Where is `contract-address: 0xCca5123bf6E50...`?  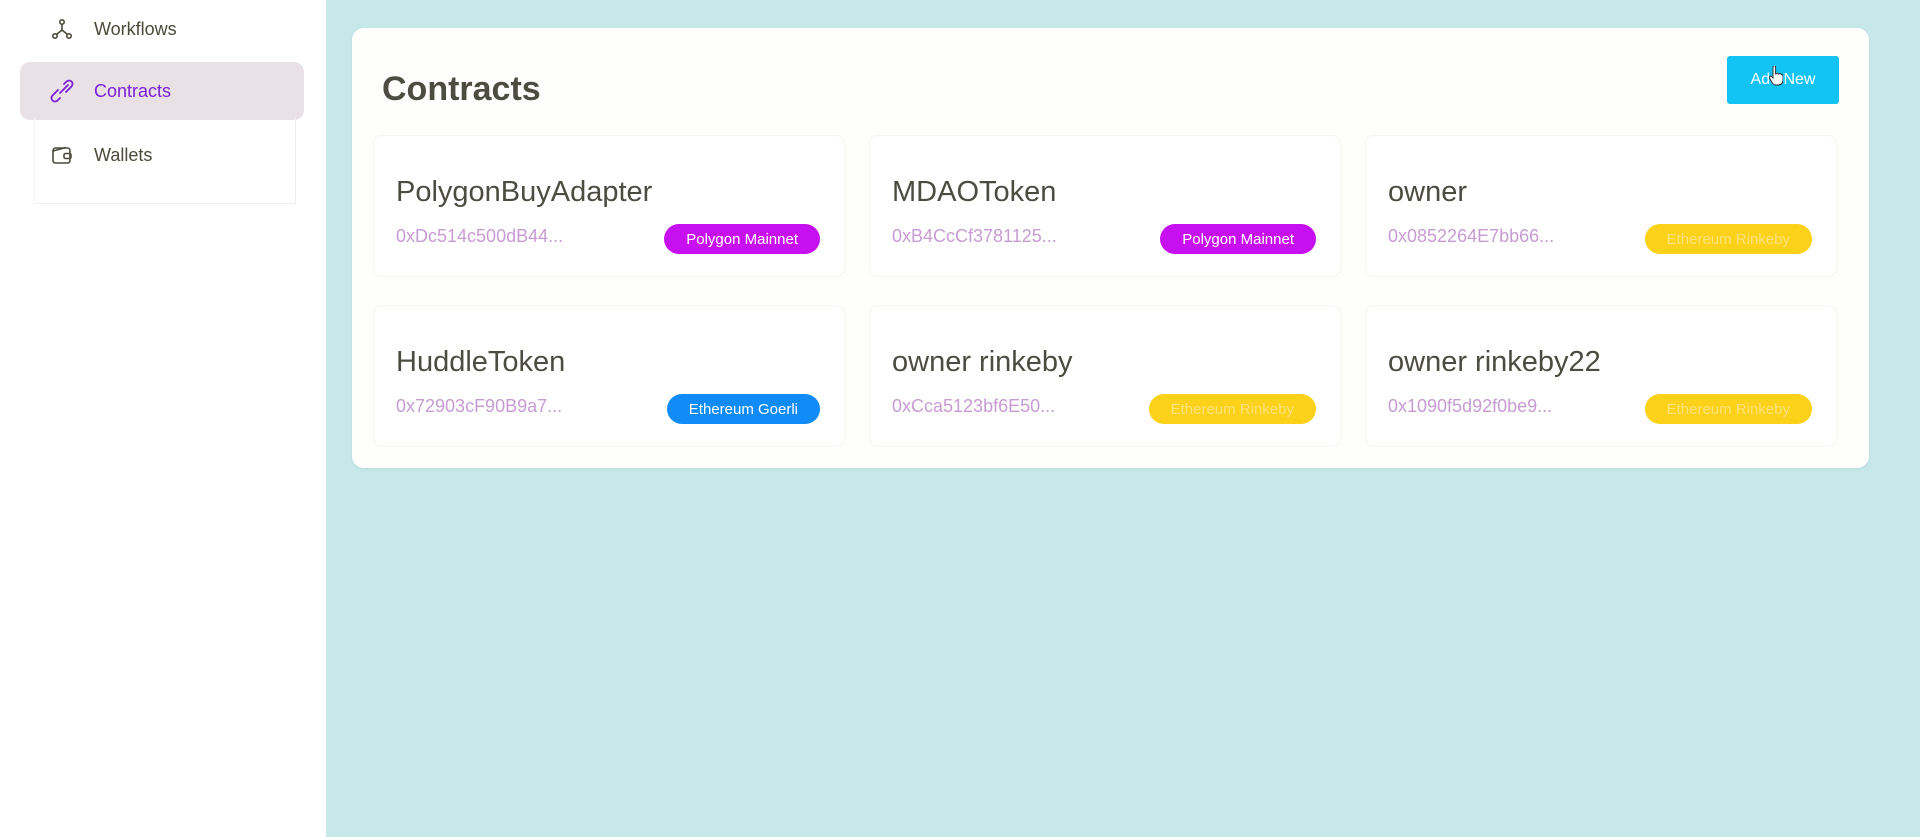 contract-address: 0xCca5123bf6E50... is located at coordinates (974, 406).